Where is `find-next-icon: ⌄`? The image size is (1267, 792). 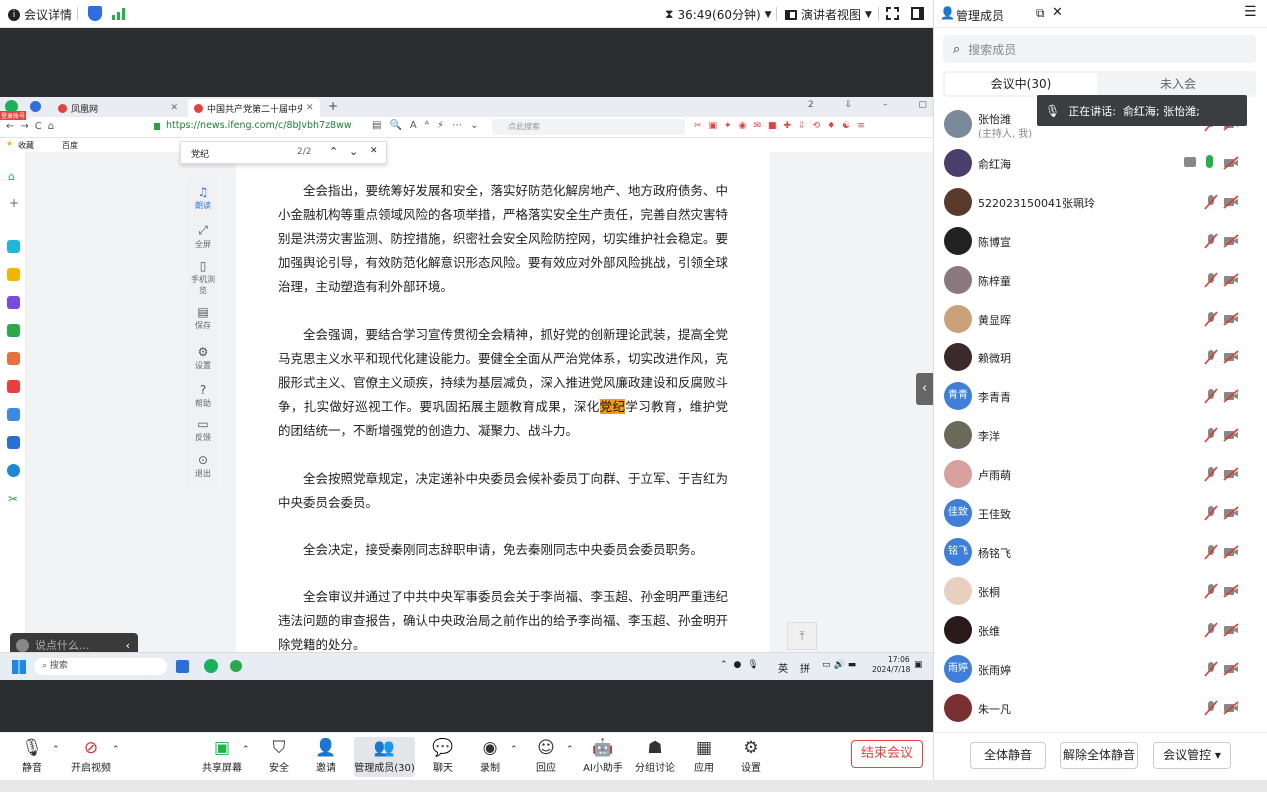 find-next-icon: ⌄ is located at coordinates (353, 151).